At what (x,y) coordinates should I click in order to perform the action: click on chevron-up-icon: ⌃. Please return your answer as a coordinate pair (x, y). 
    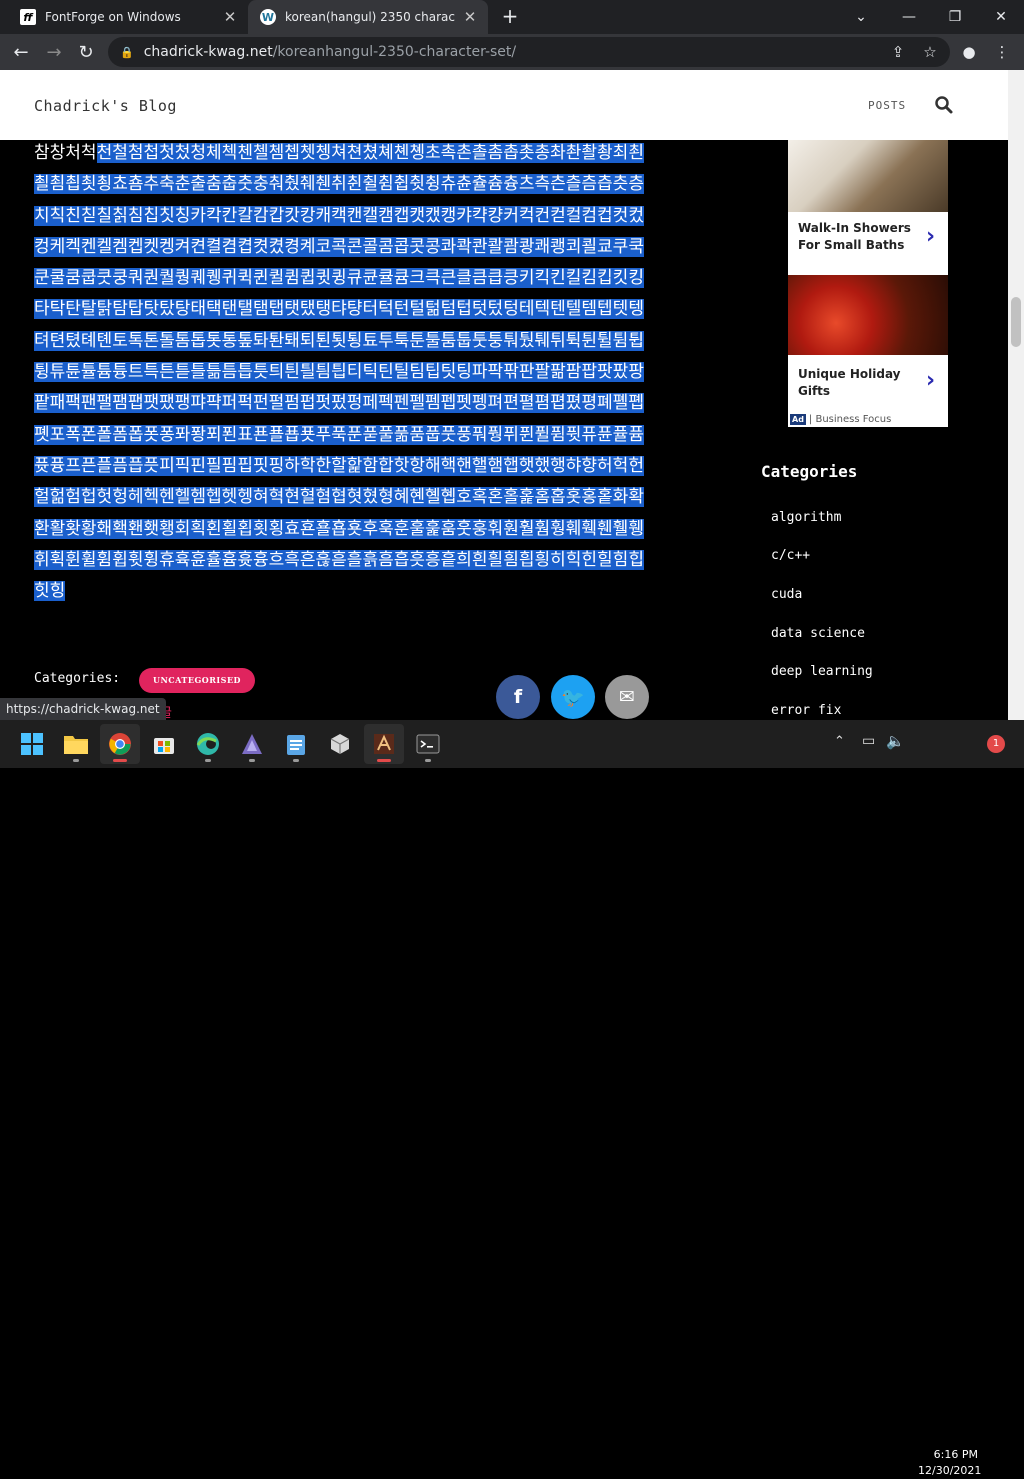
    Looking at the image, I should click on (839, 741).